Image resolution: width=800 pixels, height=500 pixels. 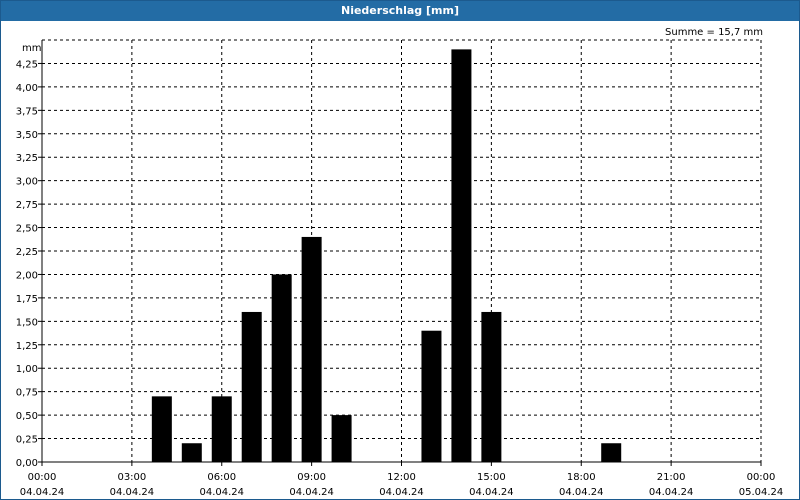 I want to click on y-tick-label: 3,50, so click(x=27, y=135).